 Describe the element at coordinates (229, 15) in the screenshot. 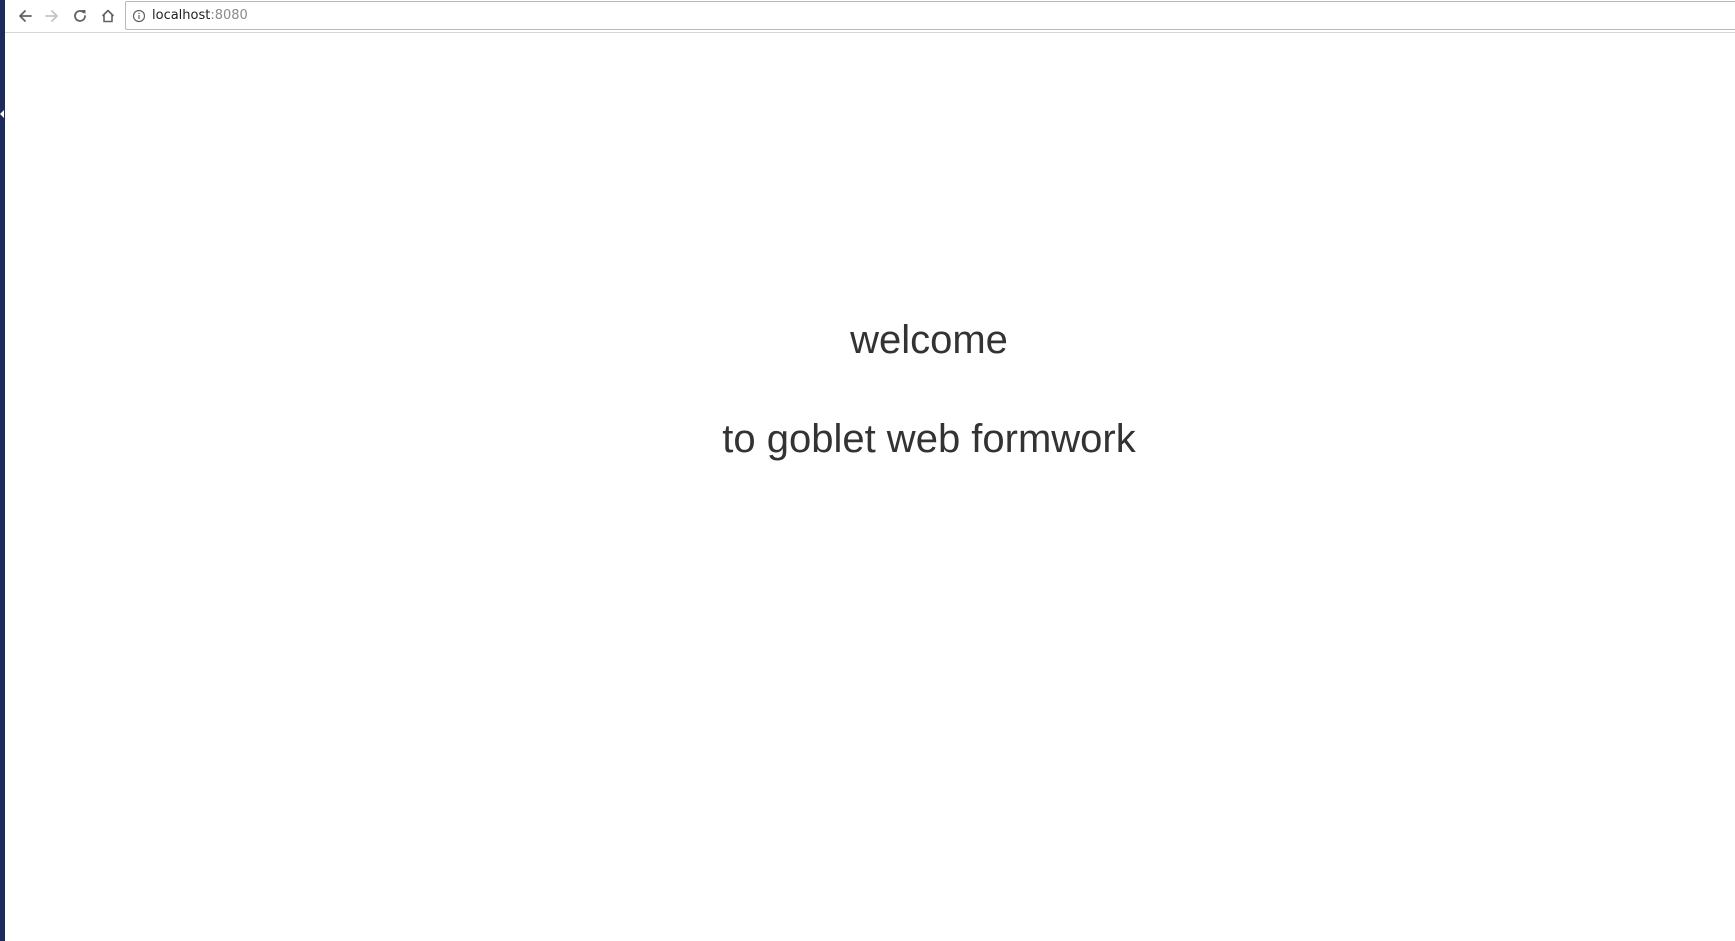

I see `url-port: :8080` at that location.